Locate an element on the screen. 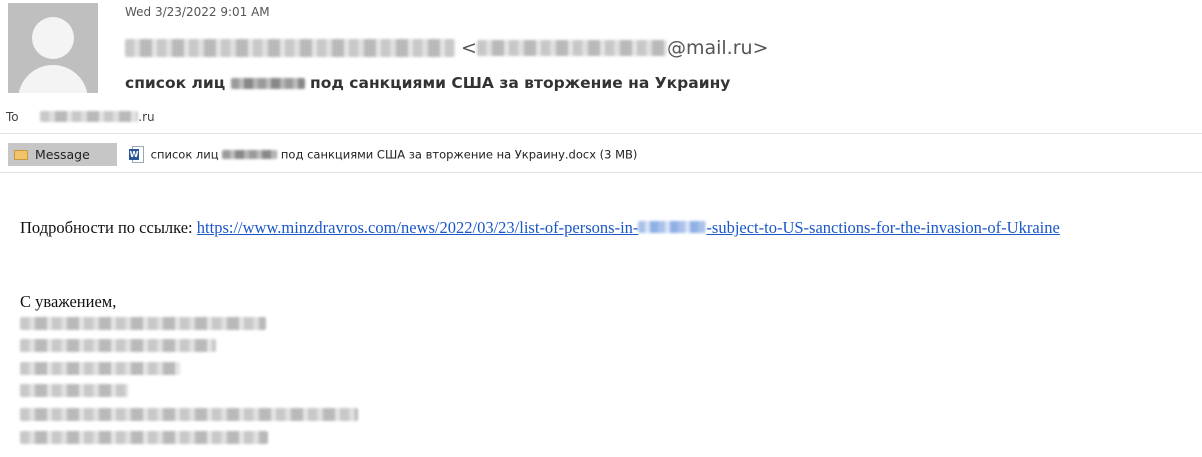  redacted-attachment-word is located at coordinates (250, 154).